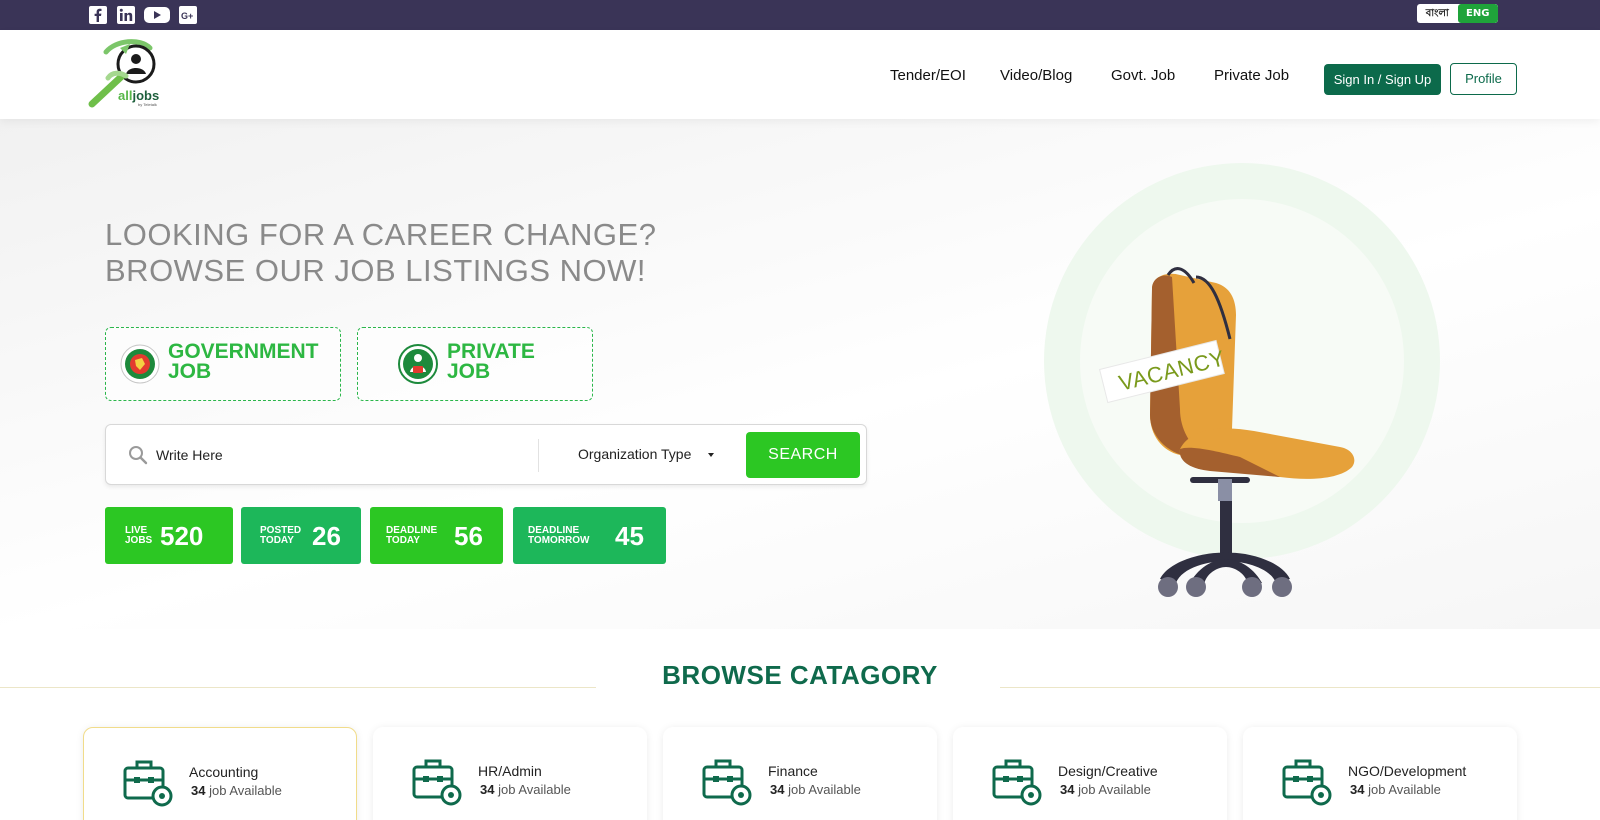 This screenshot has height=820, width=1600. What do you see at coordinates (436, 535) in the screenshot?
I see `stat-deadline-today: DEADLINE TODAY 56` at bounding box center [436, 535].